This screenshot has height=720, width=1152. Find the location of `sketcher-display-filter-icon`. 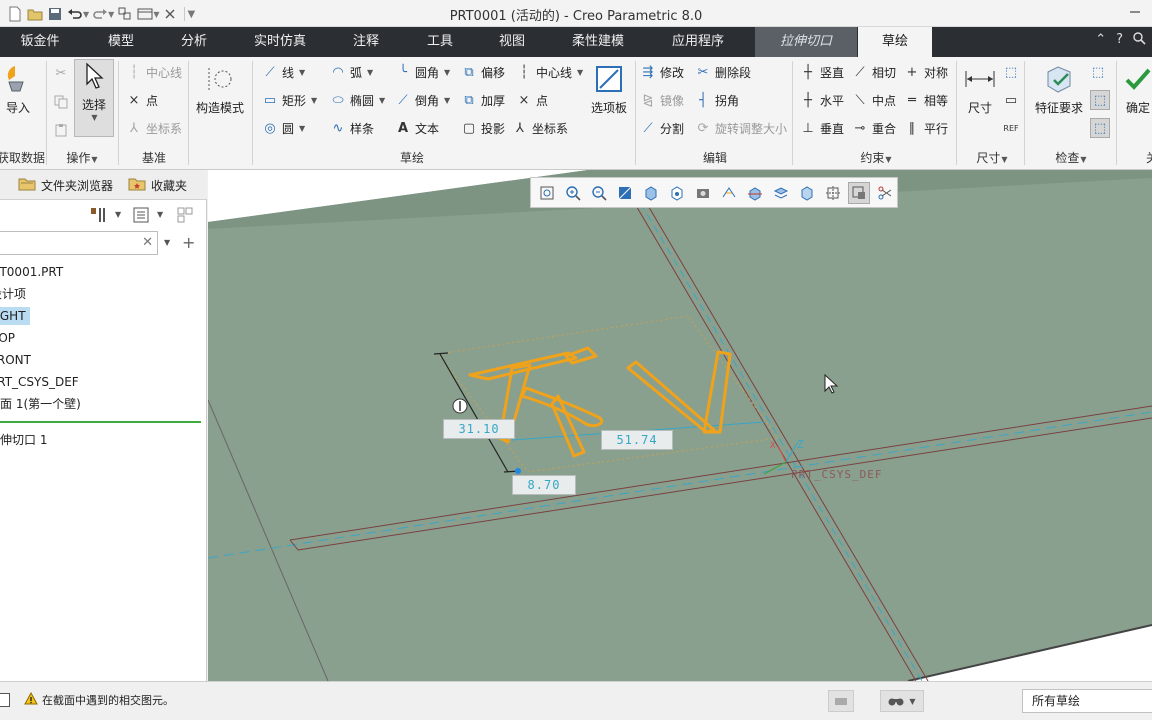

sketcher-display-filter-icon is located at coordinates (859, 192).